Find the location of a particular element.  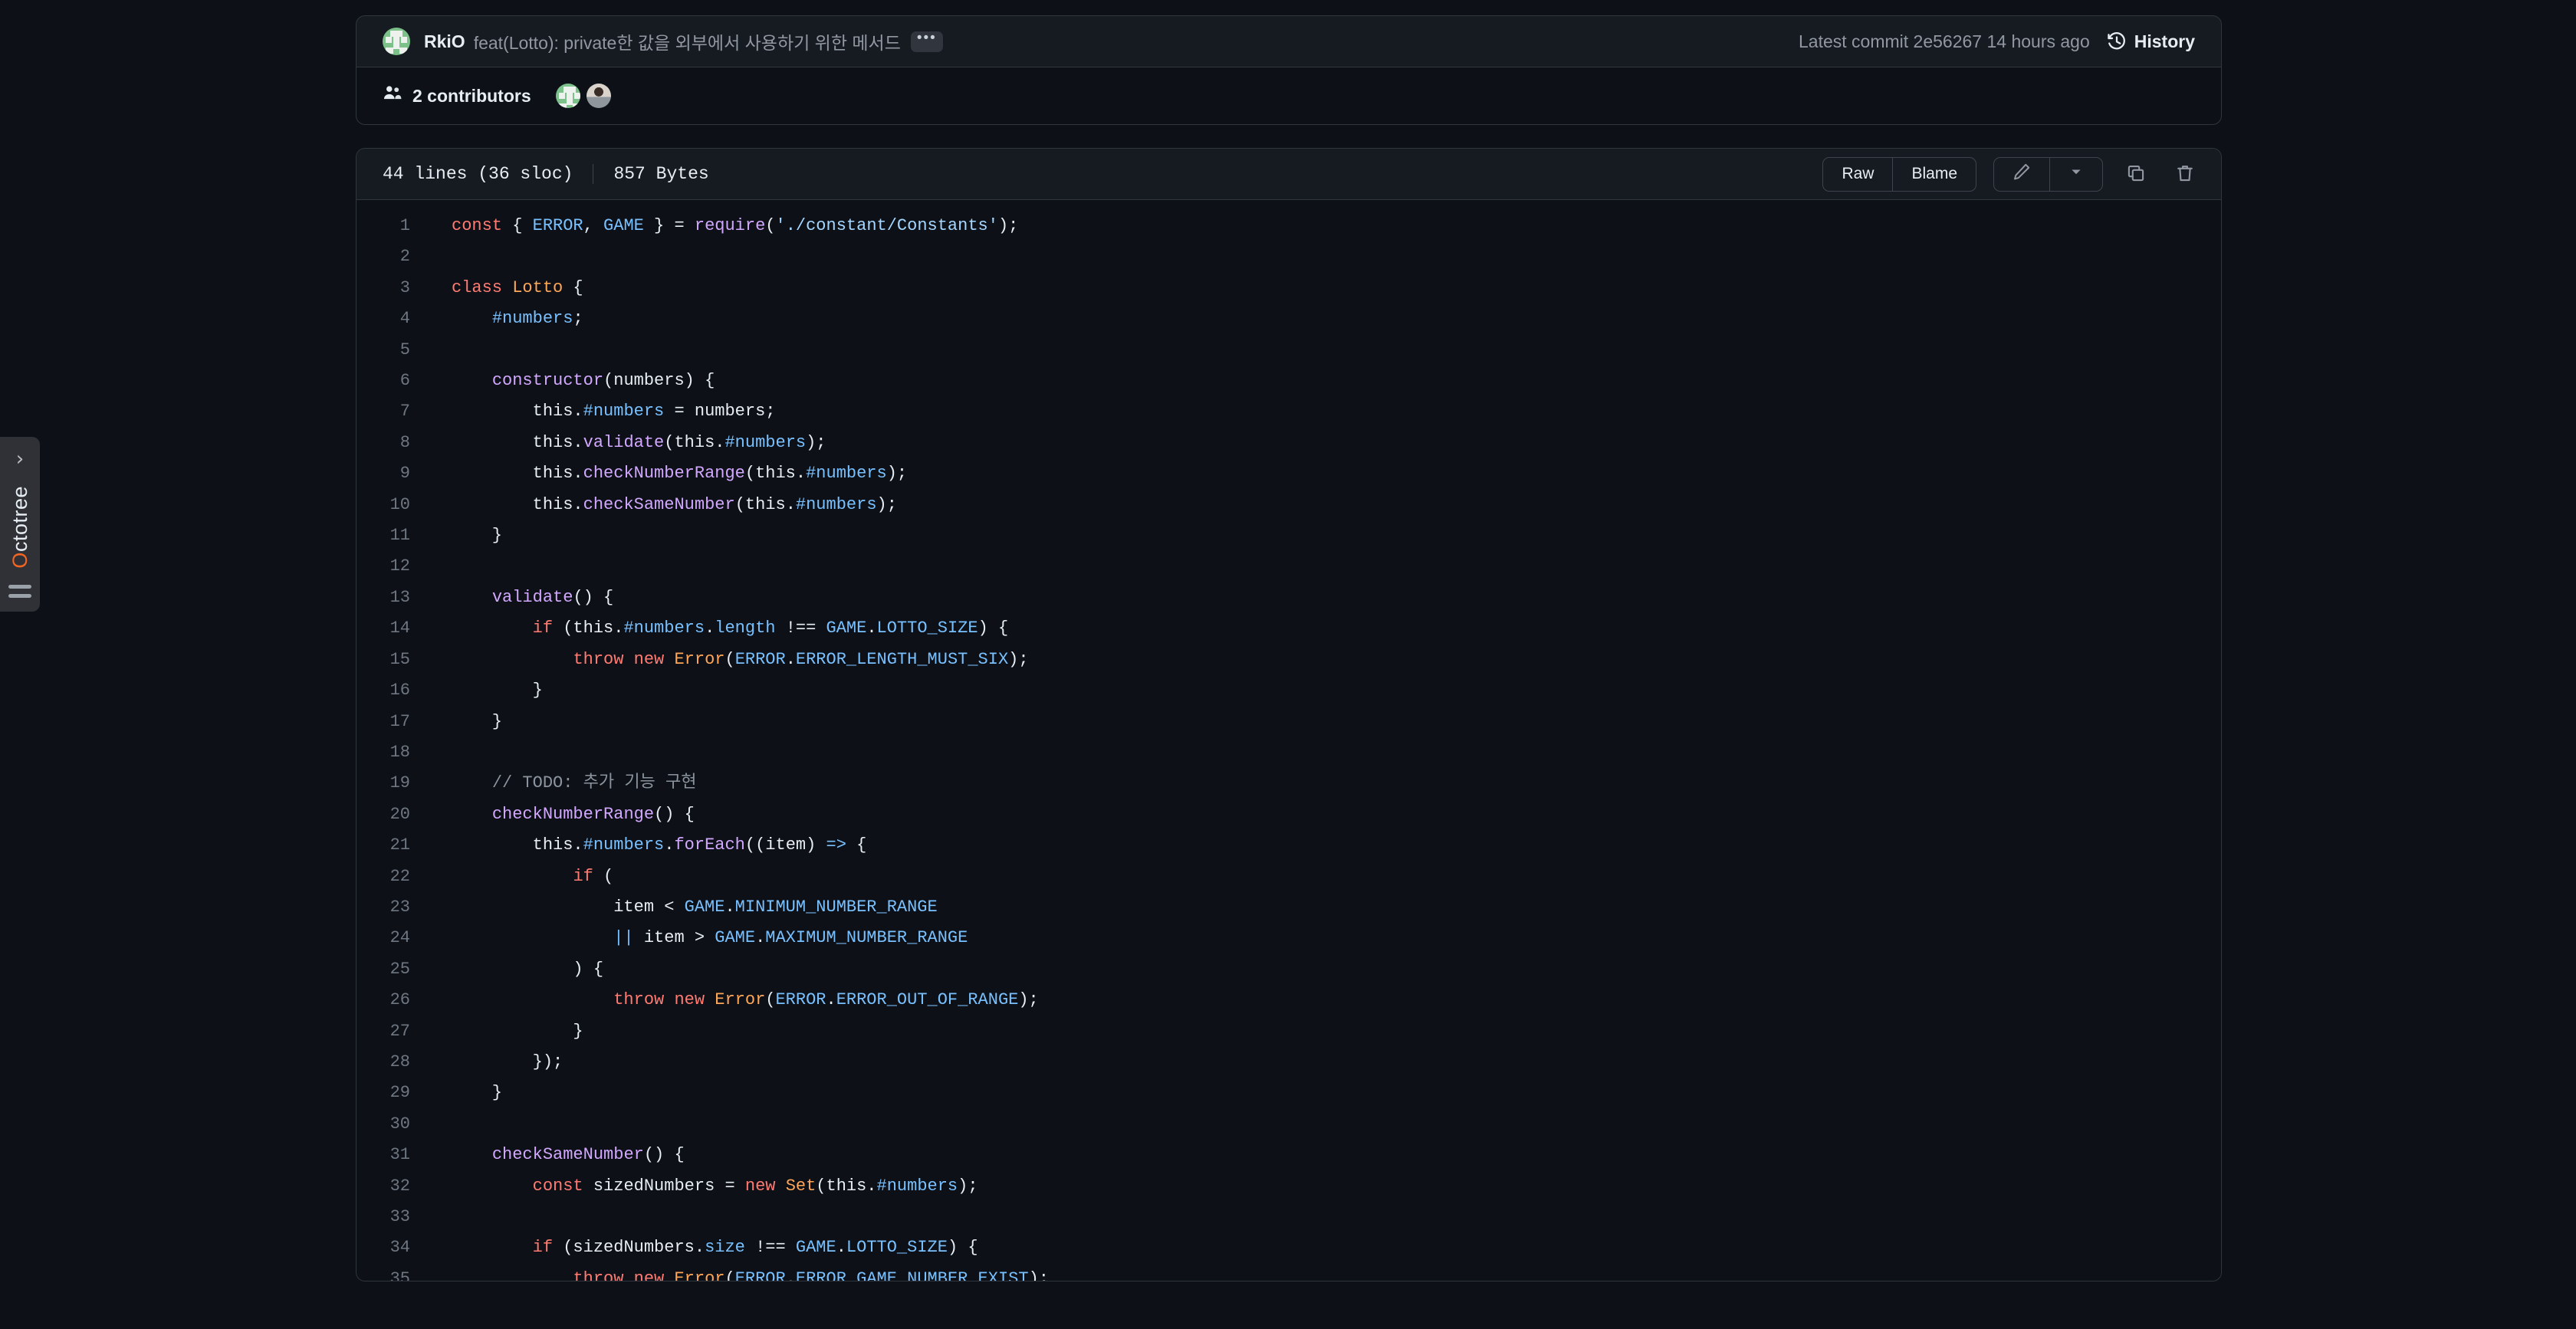

line-number: 11 is located at coordinates (393, 535).